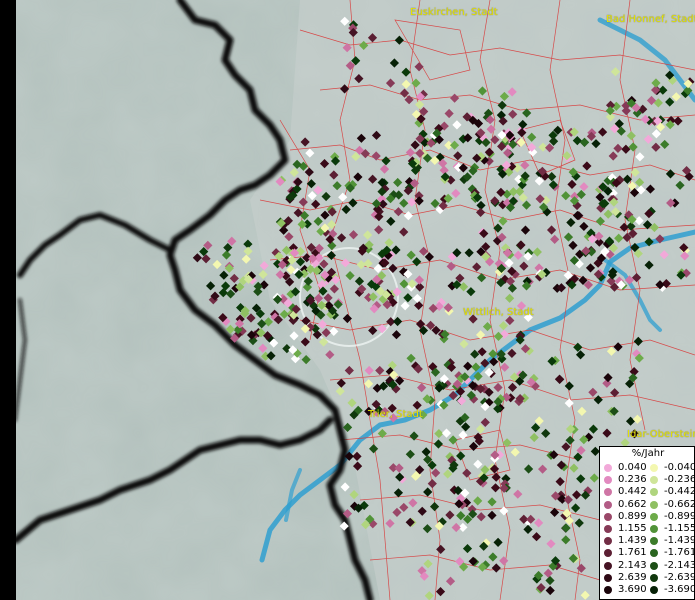 The image size is (695, 600). I want to click on legend-value: -1.439, so click(679, 541).